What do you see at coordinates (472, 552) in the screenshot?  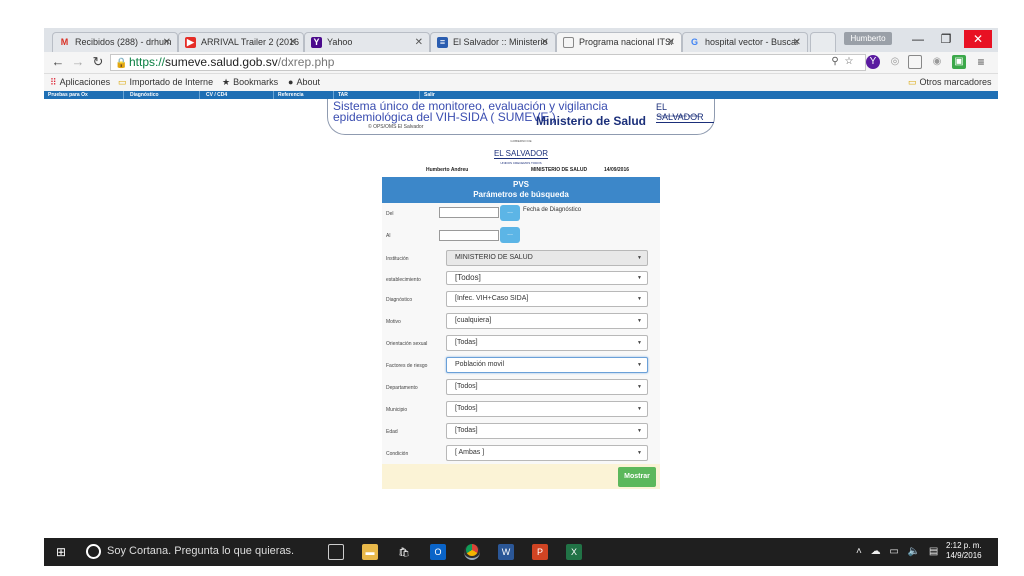 I see `chrome-icon` at bounding box center [472, 552].